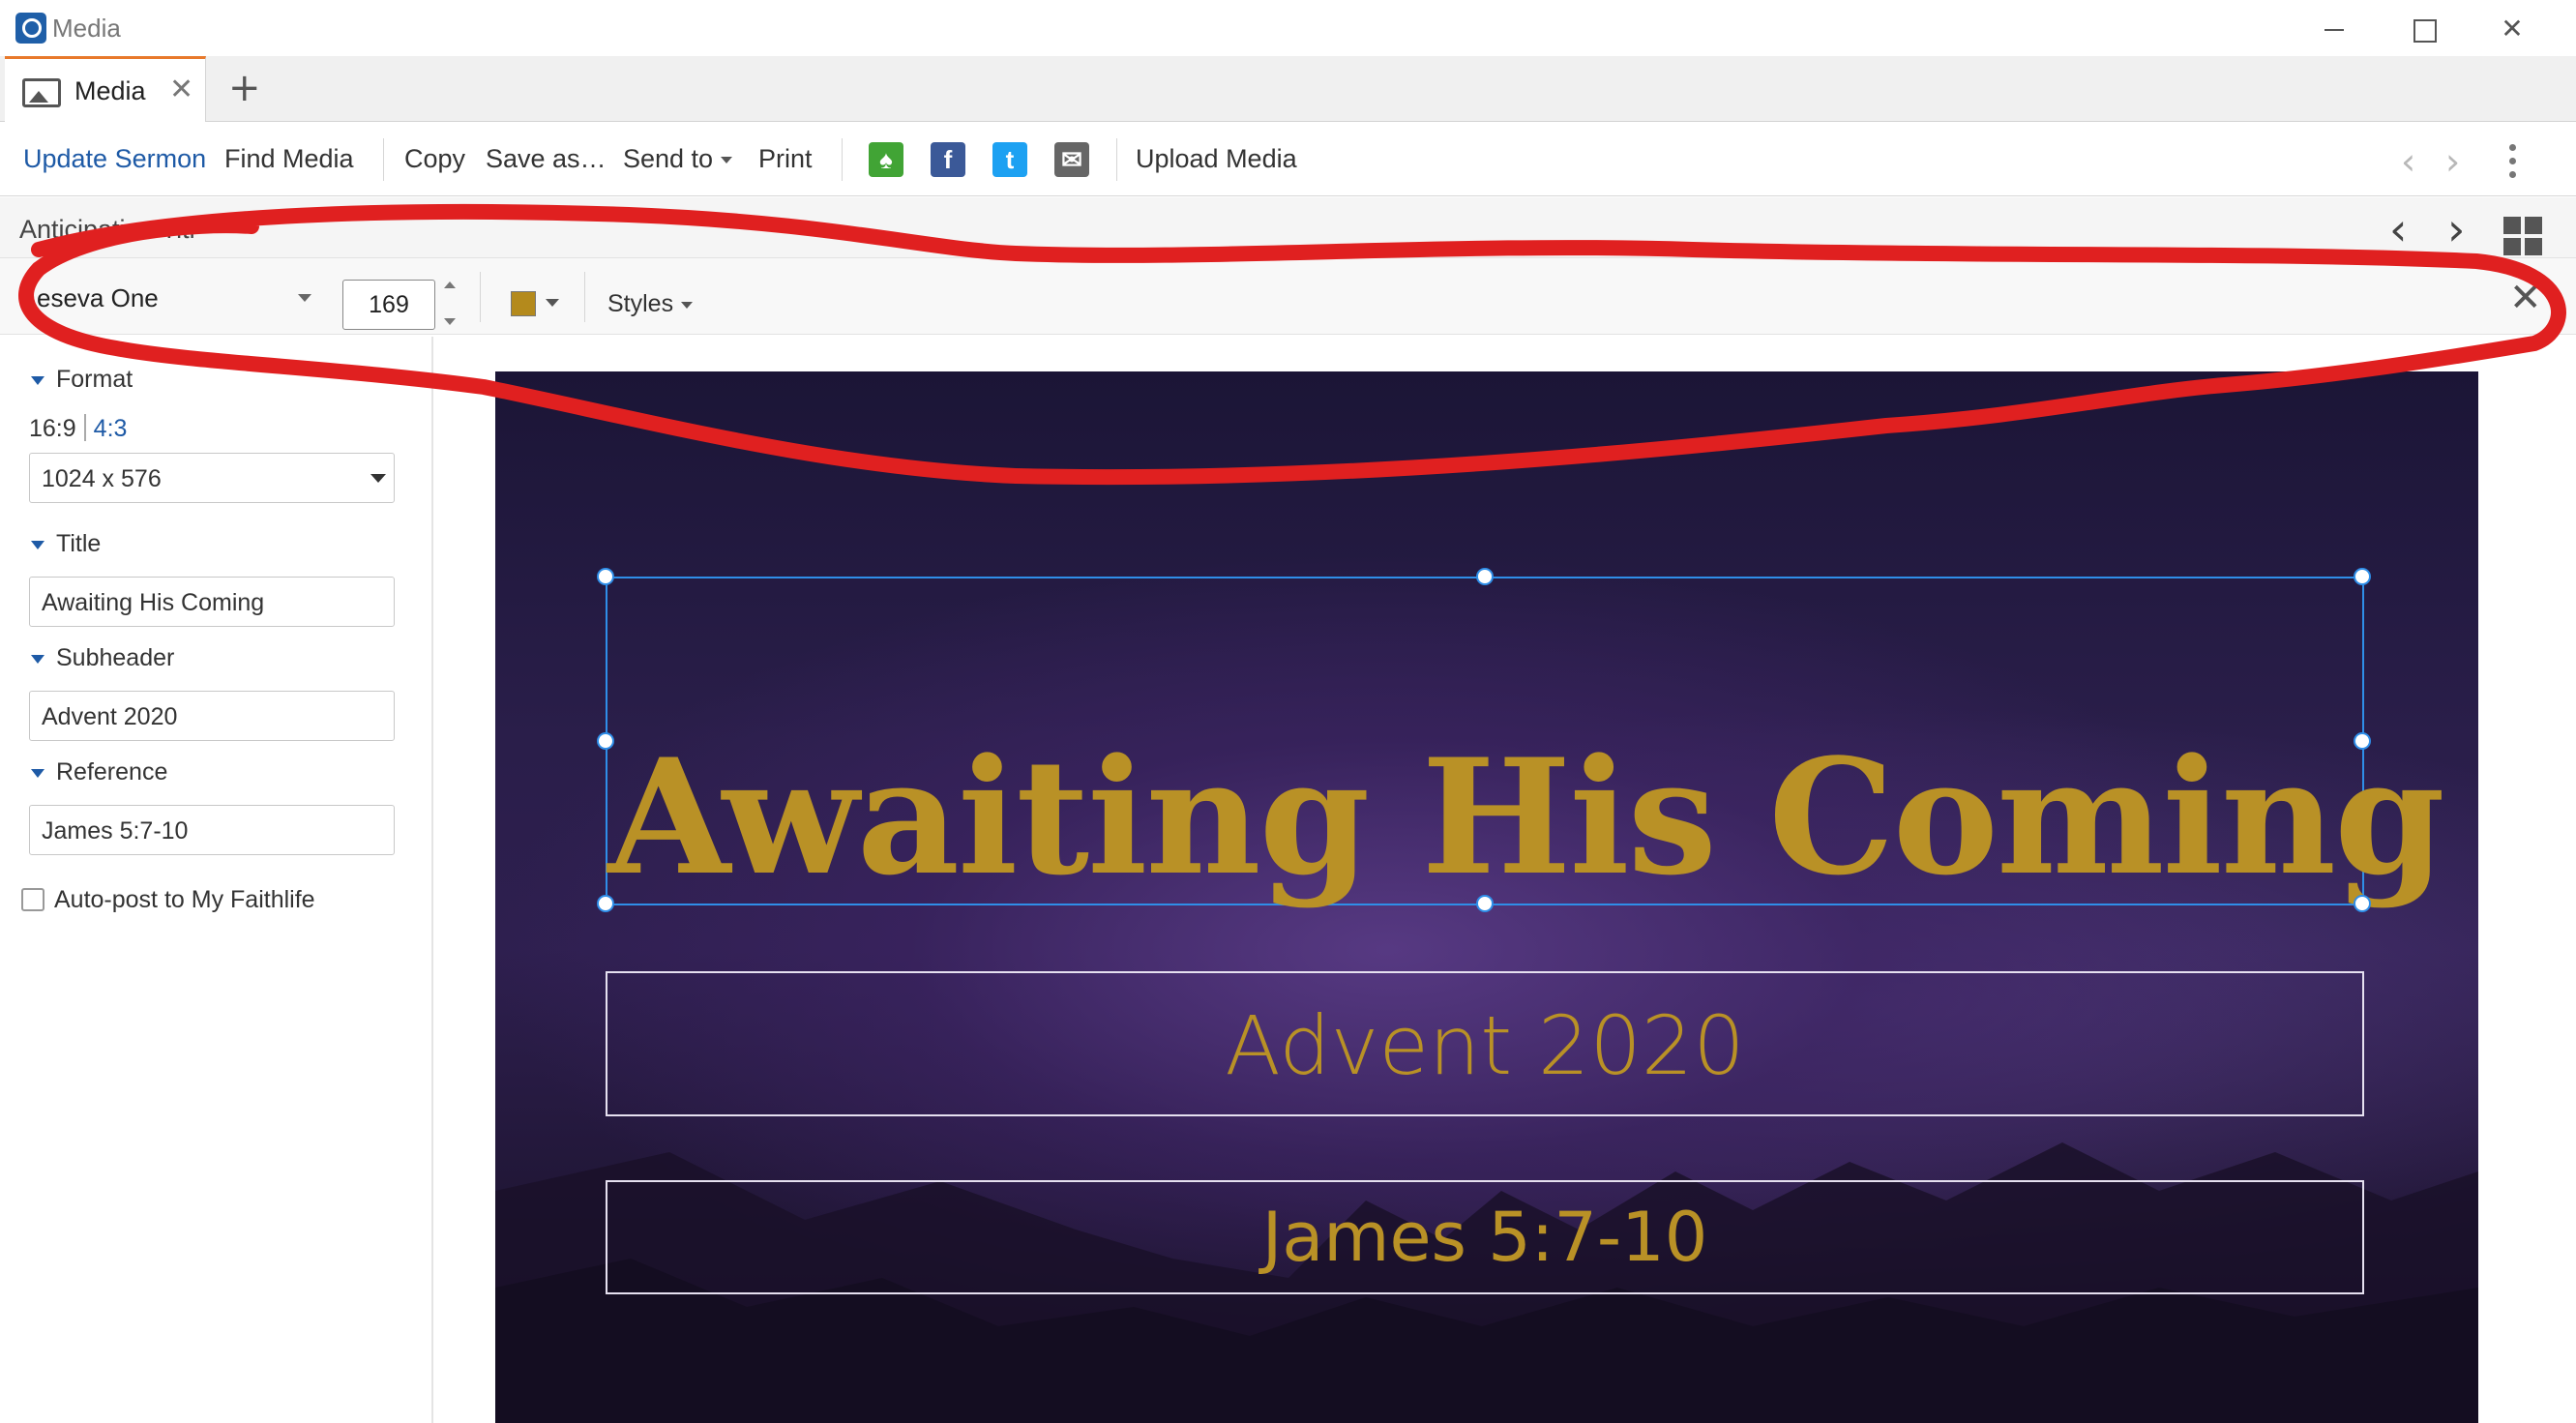 Image resolution: width=2576 pixels, height=1423 pixels. Describe the element at coordinates (786, 159) in the screenshot. I see `print-button: Print` at that location.